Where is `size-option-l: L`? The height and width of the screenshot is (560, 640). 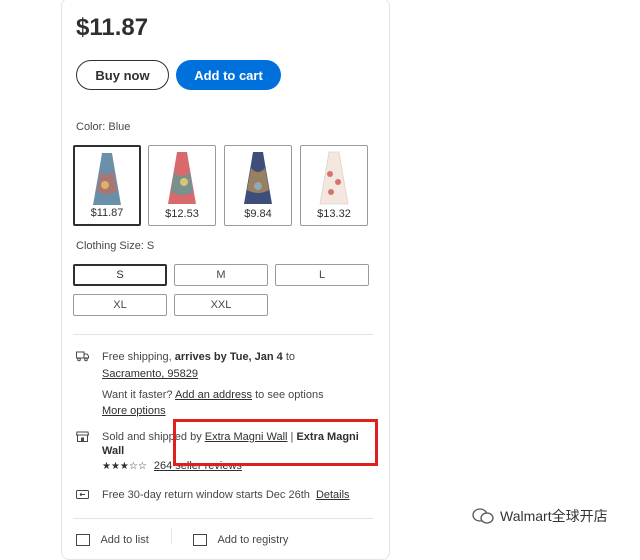
size-option-l: L is located at coordinates (322, 275).